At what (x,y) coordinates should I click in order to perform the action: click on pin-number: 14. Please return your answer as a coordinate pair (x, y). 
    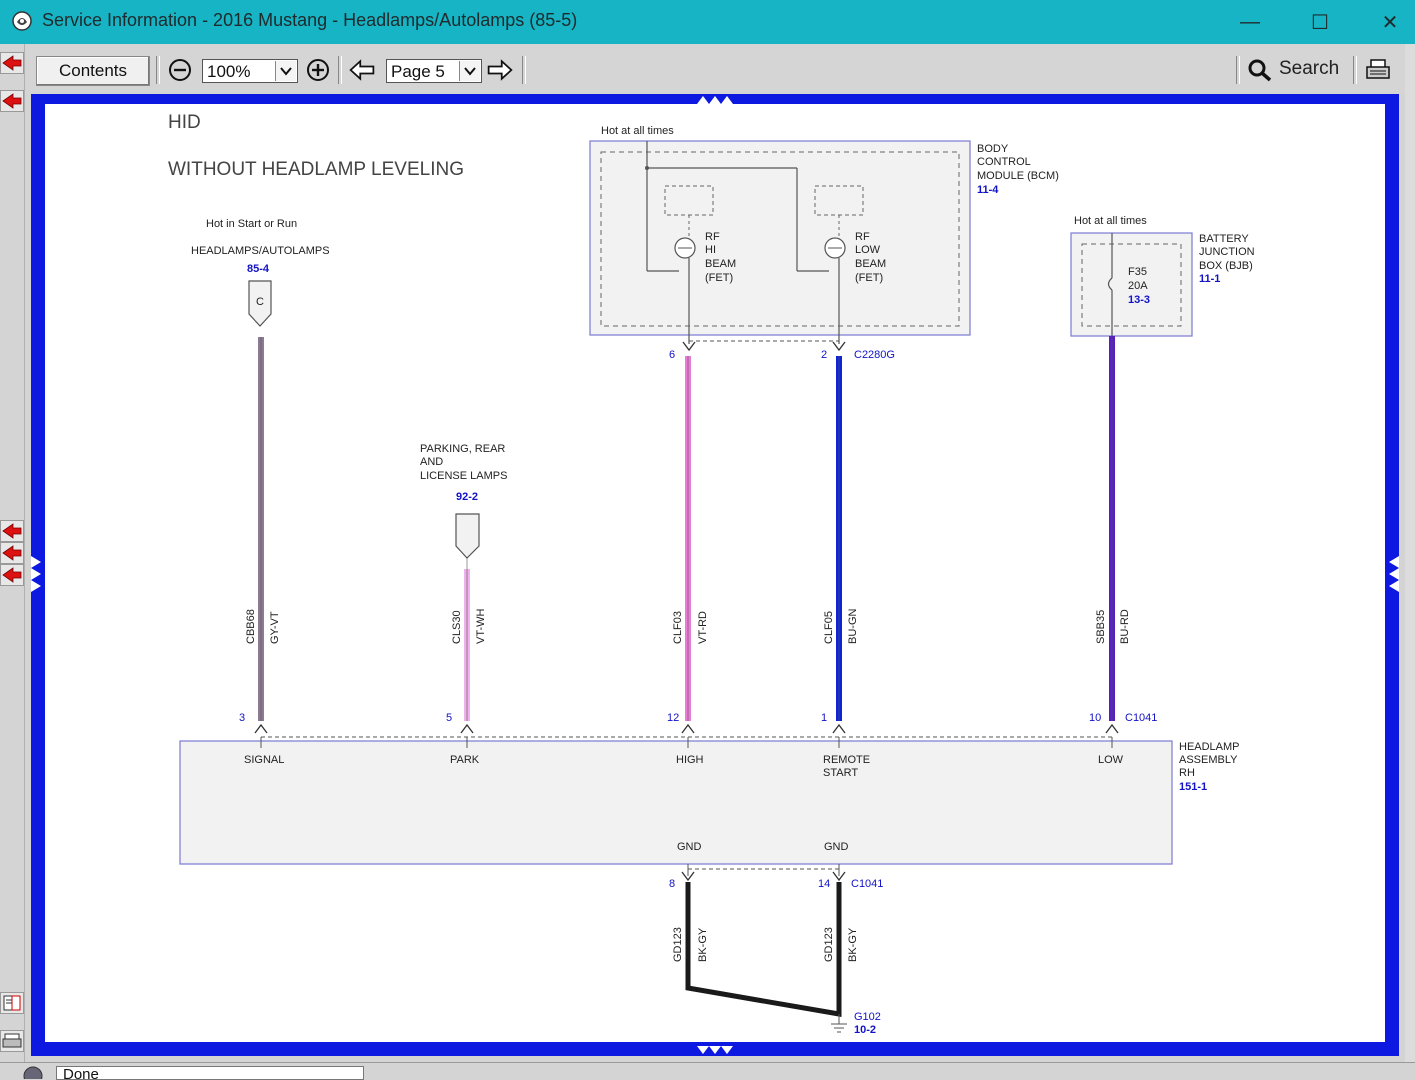
    Looking at the image, I should click on (824, 884).